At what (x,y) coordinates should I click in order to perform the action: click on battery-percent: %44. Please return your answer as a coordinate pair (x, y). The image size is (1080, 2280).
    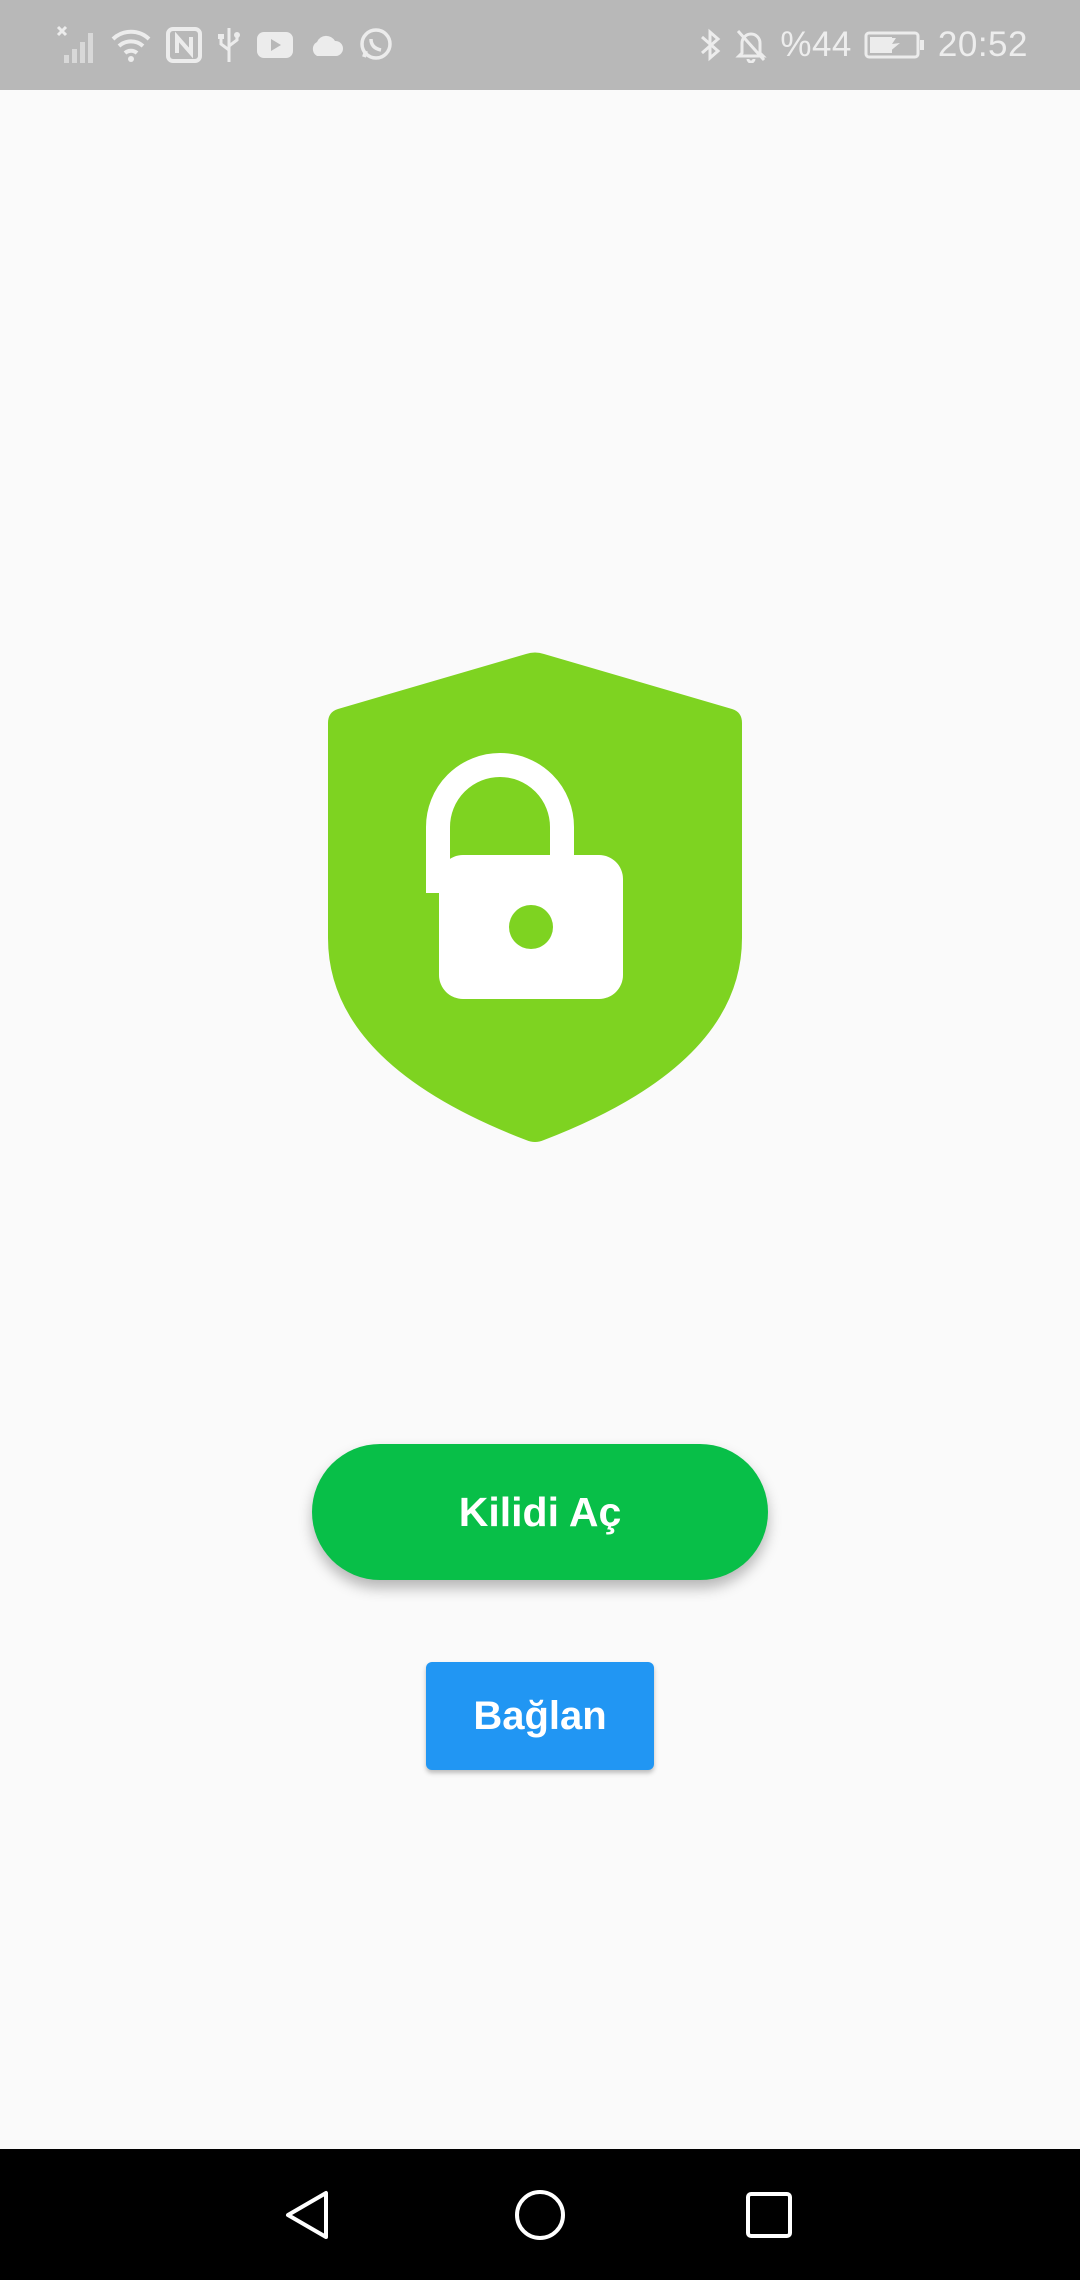
    Looking at the image, I should click on (816, 44).